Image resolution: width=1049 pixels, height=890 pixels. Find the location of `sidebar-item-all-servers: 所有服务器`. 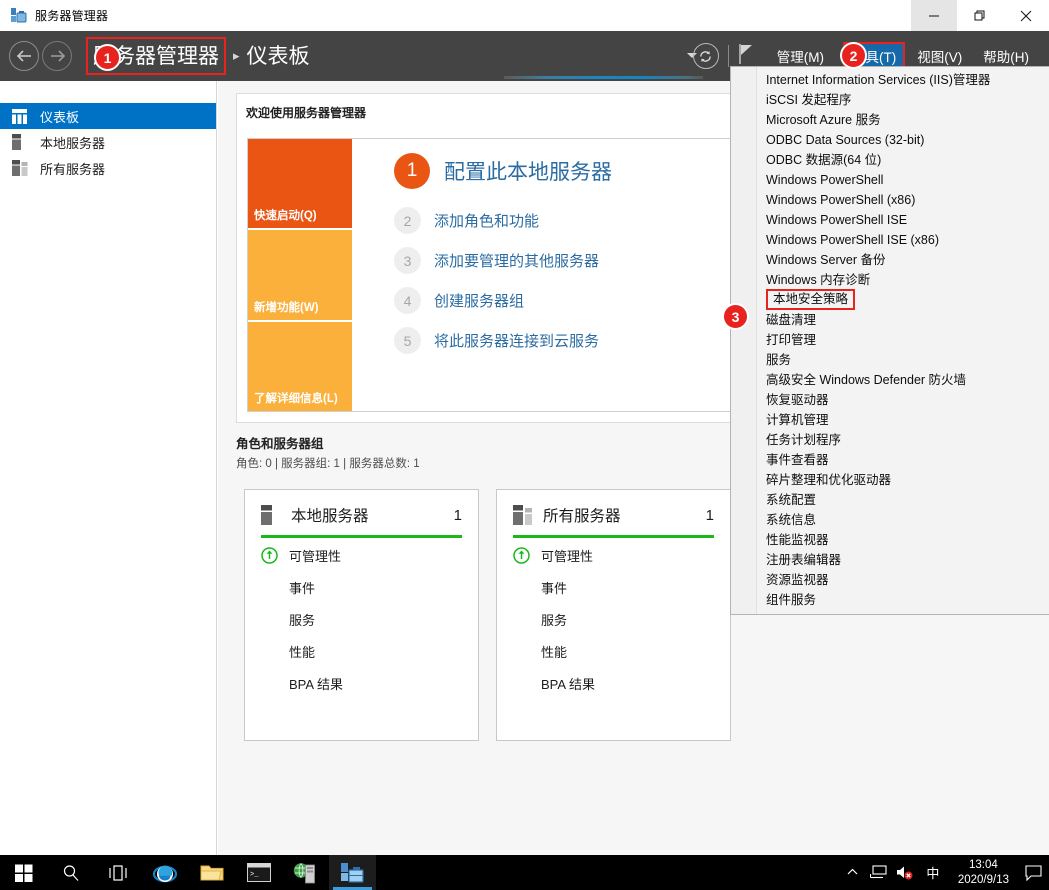

sidebar-item-all-servers: 所有服务器 is located at coordinates (108, 168).